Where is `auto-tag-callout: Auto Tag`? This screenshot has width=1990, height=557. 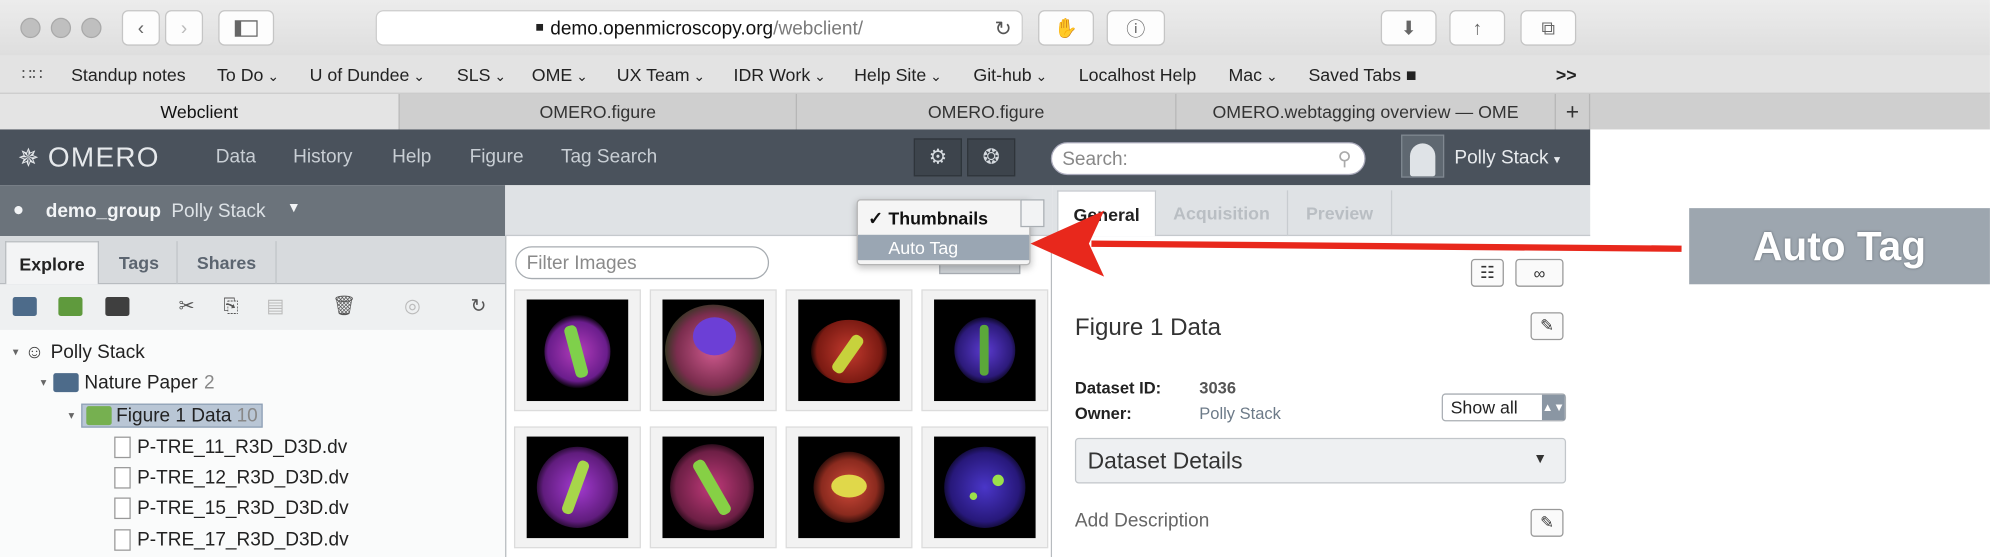
auto-tag-callout: Auto Tag is located at coordinates (1839, 246).